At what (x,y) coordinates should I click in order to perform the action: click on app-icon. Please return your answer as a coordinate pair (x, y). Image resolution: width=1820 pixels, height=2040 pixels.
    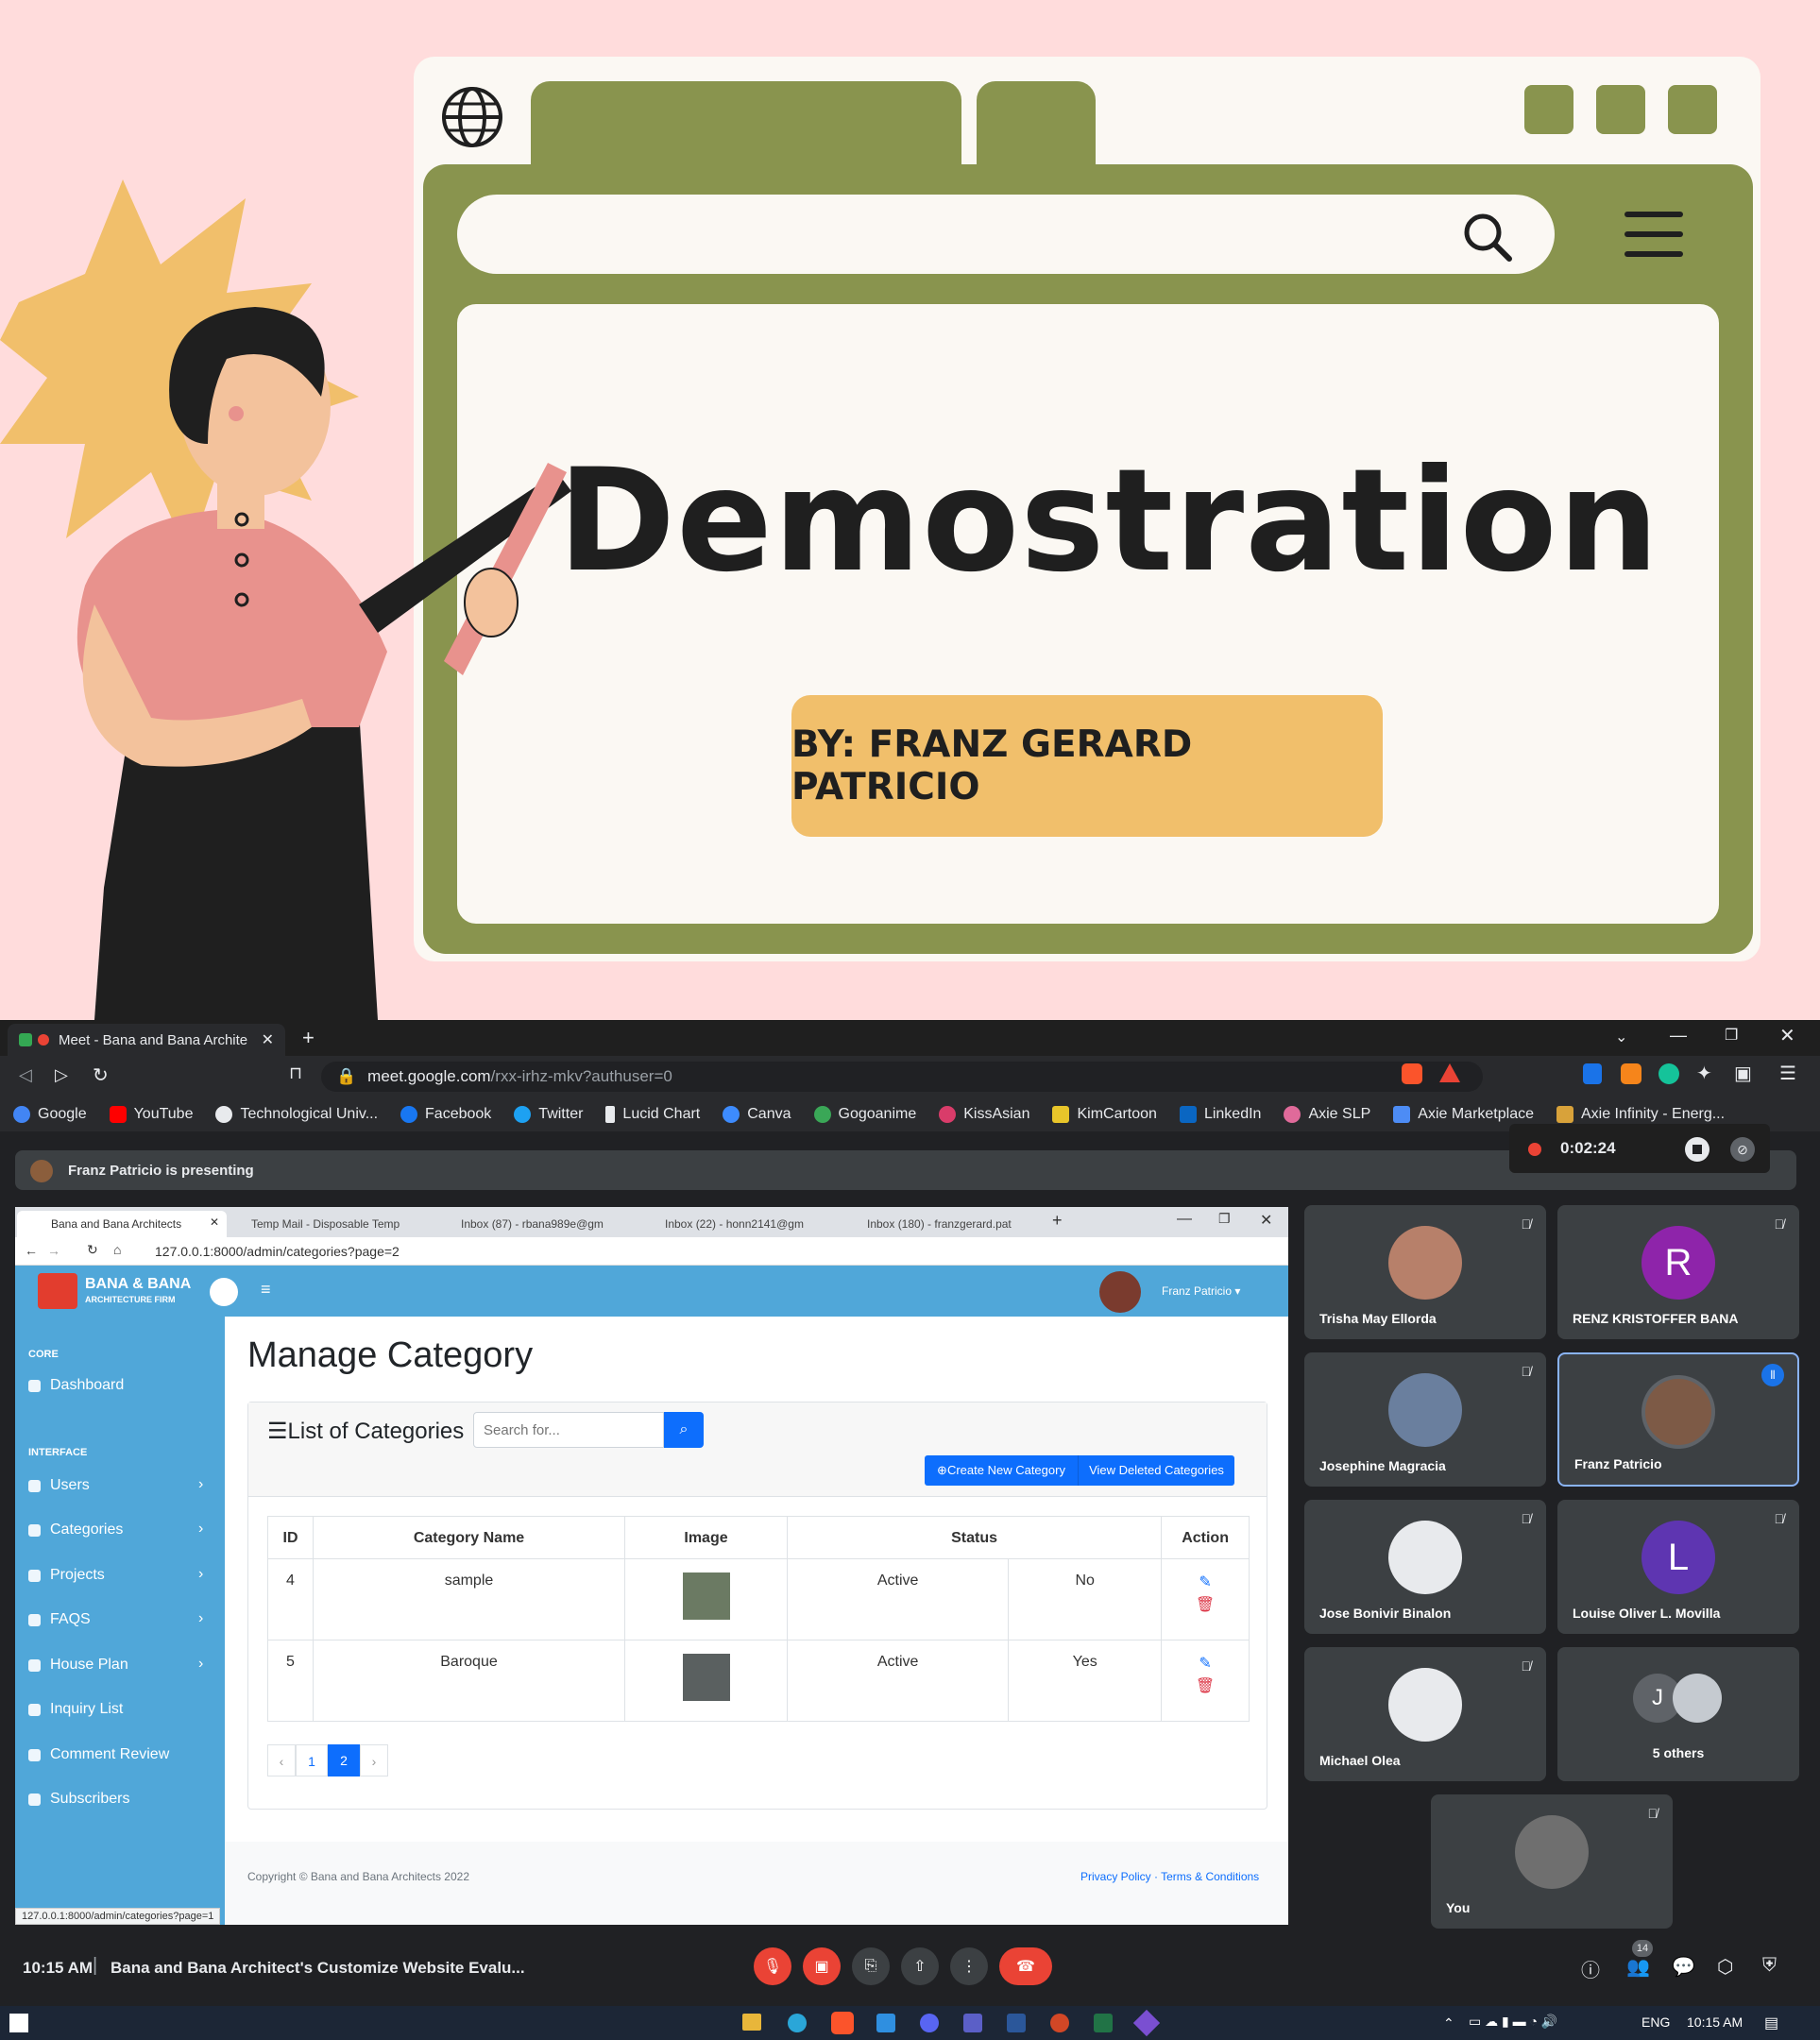
    Looking at the image, I should click on (1146, 2023).